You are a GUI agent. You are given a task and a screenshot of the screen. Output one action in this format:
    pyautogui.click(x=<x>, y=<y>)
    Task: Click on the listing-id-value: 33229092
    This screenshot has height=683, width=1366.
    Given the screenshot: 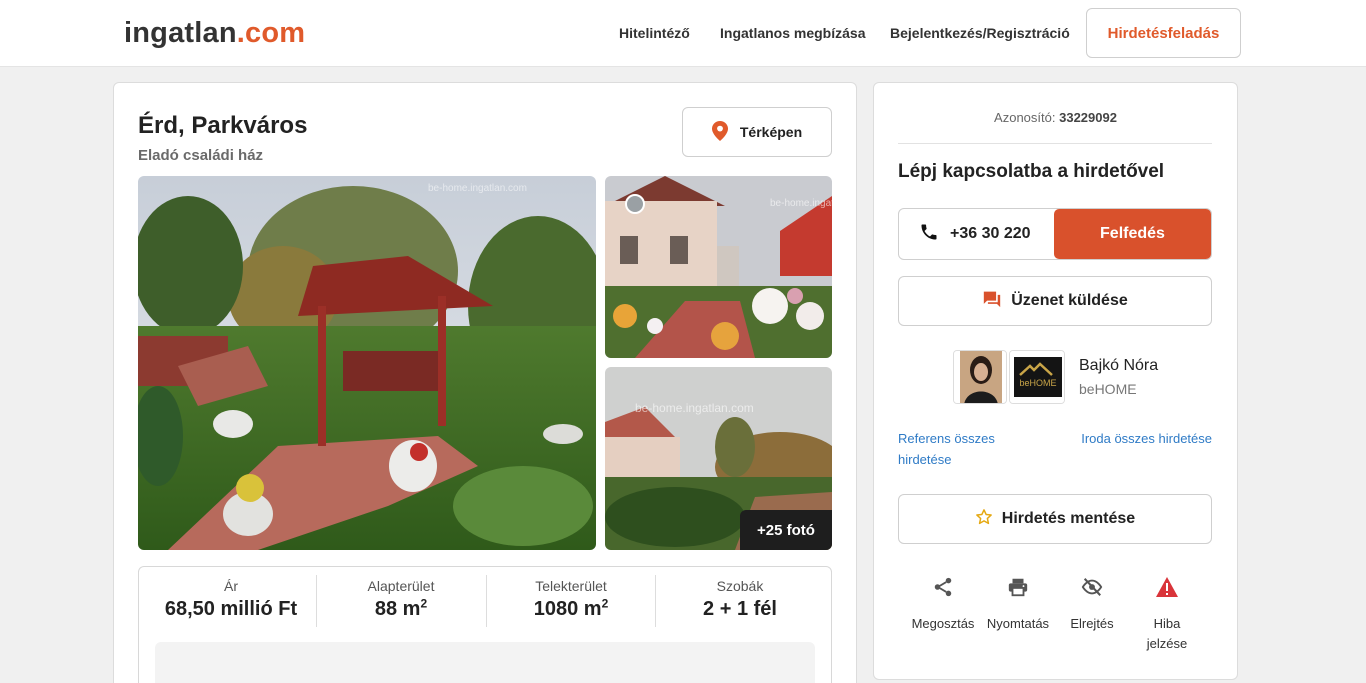 What is the action you would take?
    pyautogui.click(x=1088, y=117)
    